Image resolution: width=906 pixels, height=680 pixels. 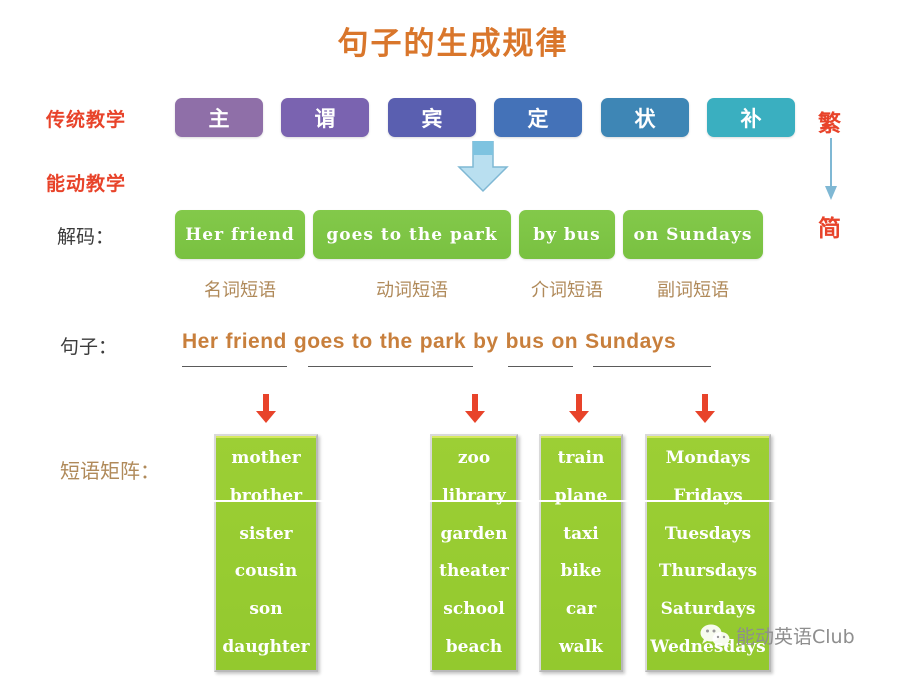 I want to click on matrix-word: cousin, so click(x=266, y=571).